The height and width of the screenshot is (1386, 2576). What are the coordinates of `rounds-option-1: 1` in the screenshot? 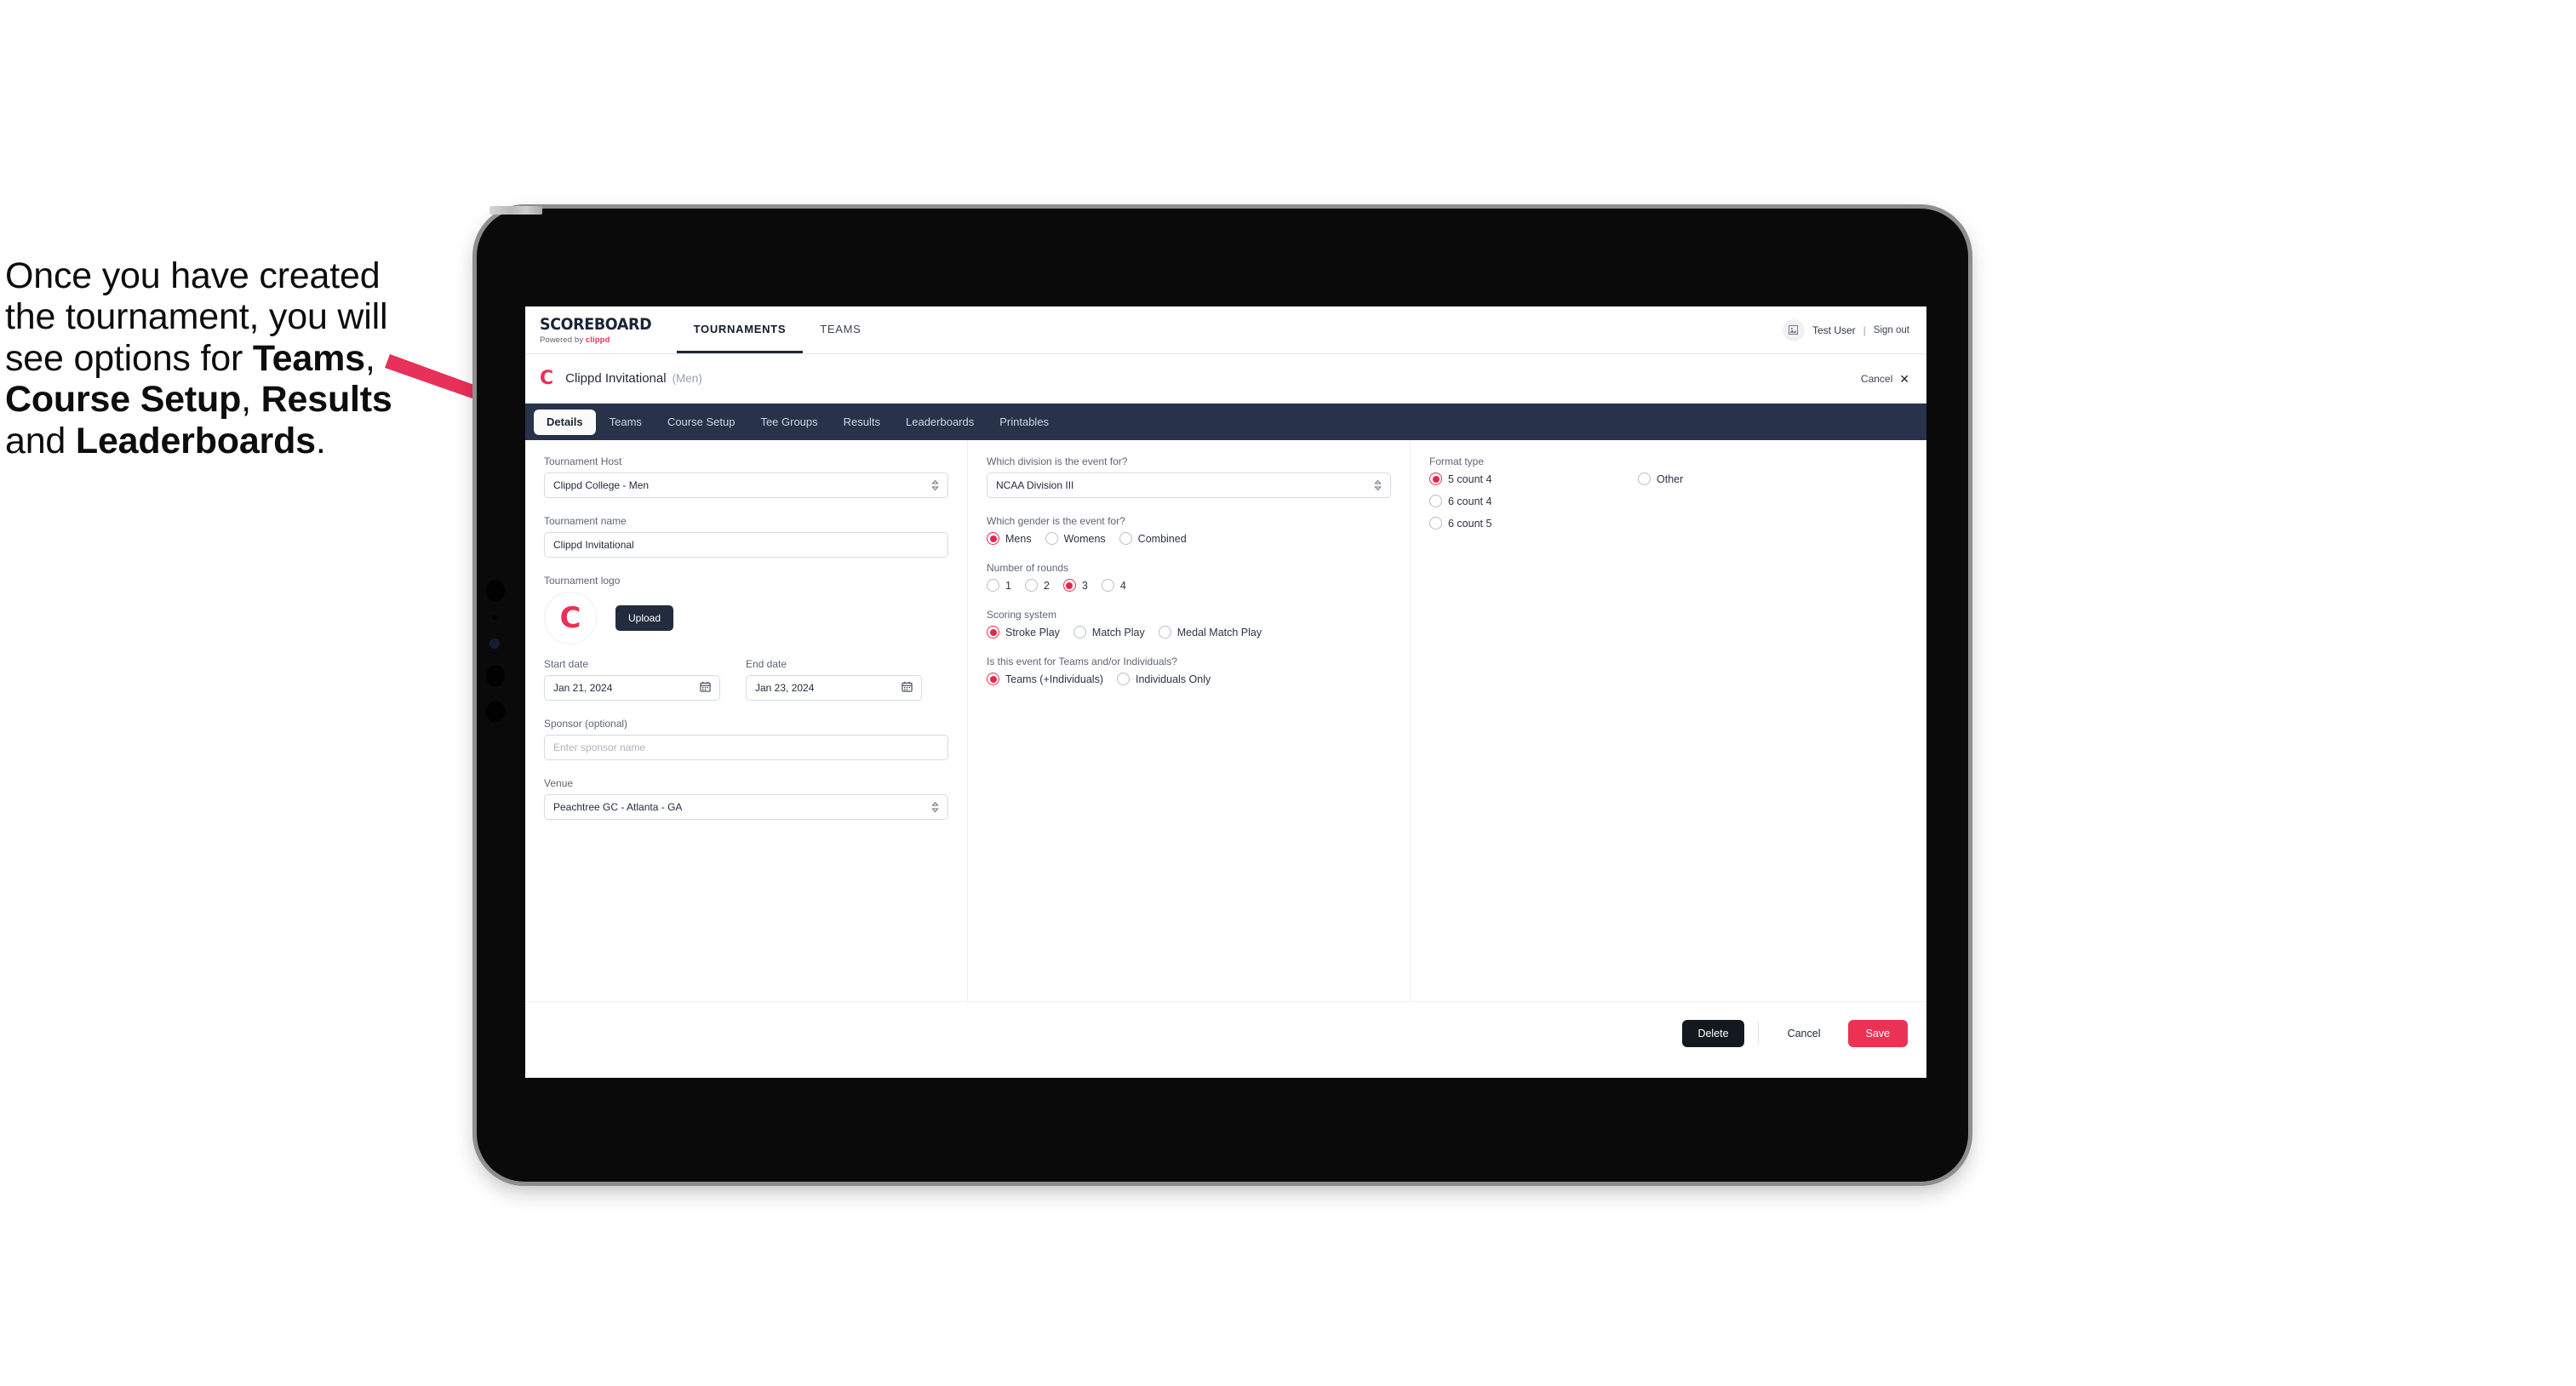 It's located at (999, 585).